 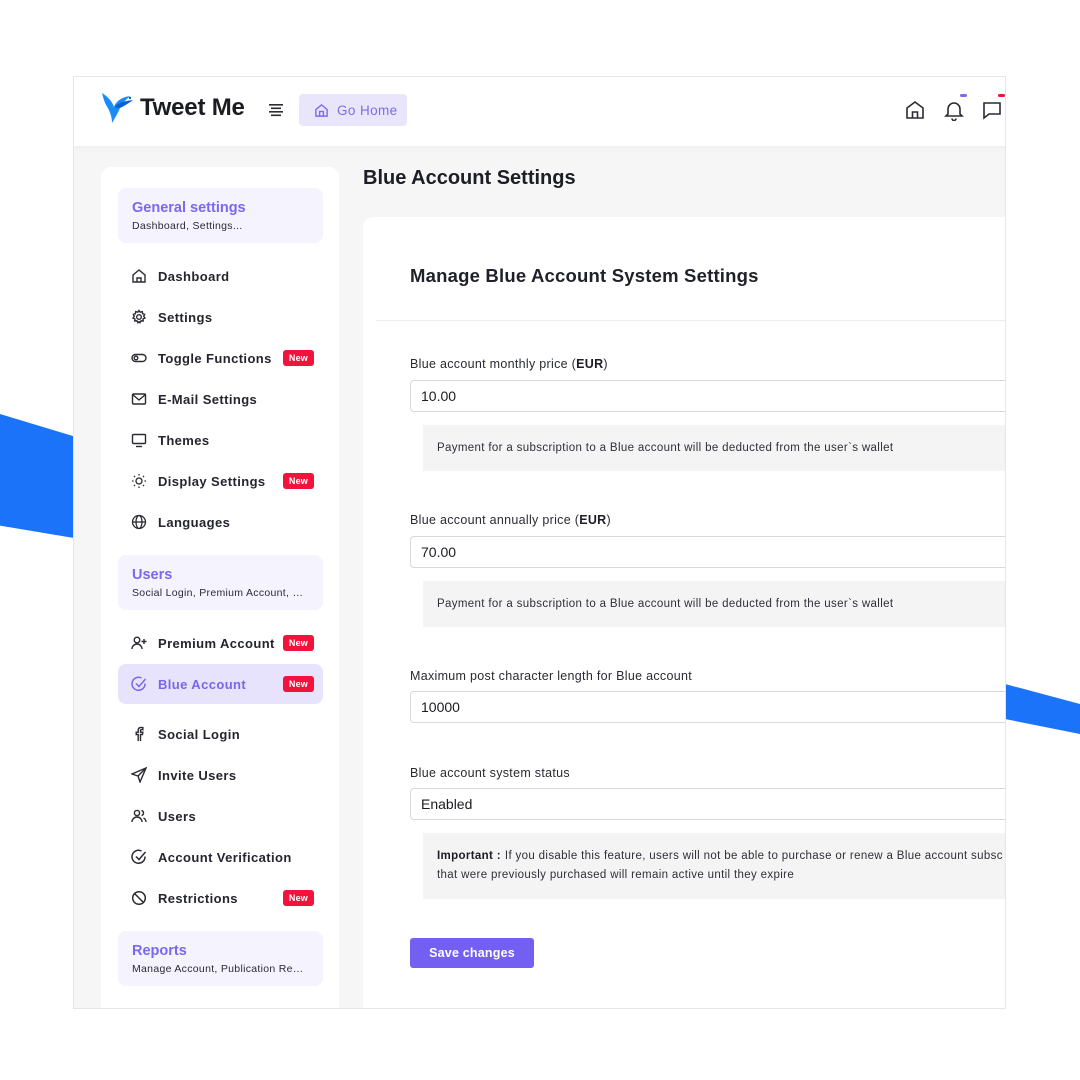 What do you see at coordinates (117, 108) in the screenshot?
I see `bird-logo-icon` at bounding box center [117, 108].